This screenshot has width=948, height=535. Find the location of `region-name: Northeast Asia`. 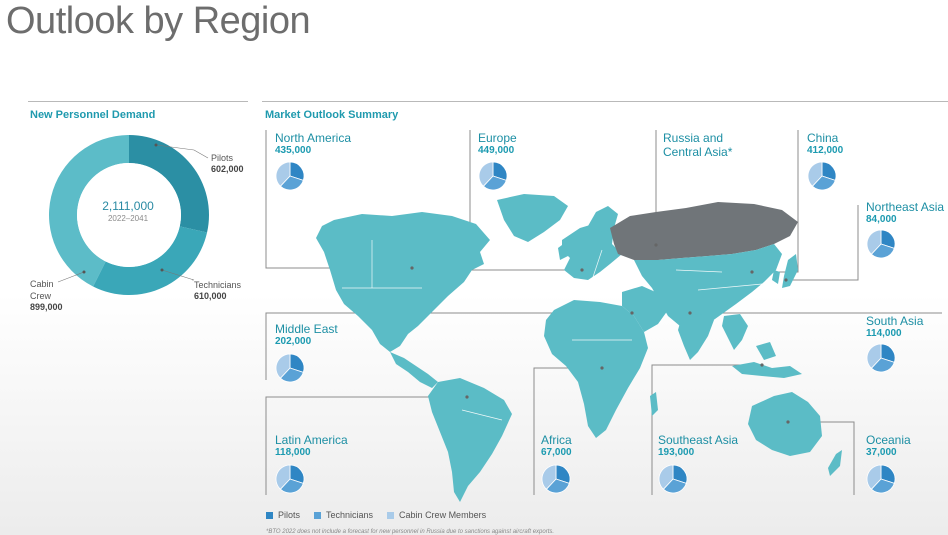

region-name: Northeast Asia is located at coordinates (905, 207).